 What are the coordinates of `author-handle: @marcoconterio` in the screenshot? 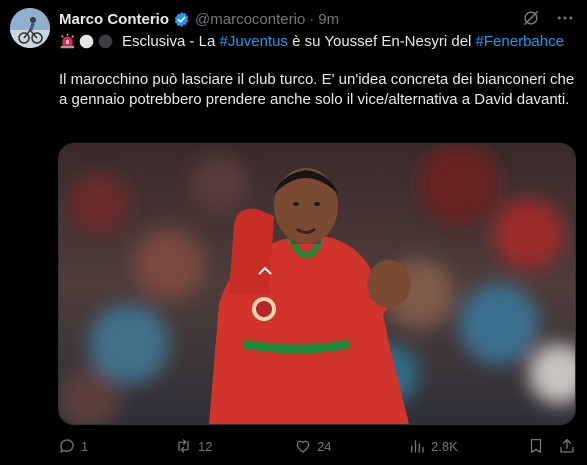 It's located at (250, 19).